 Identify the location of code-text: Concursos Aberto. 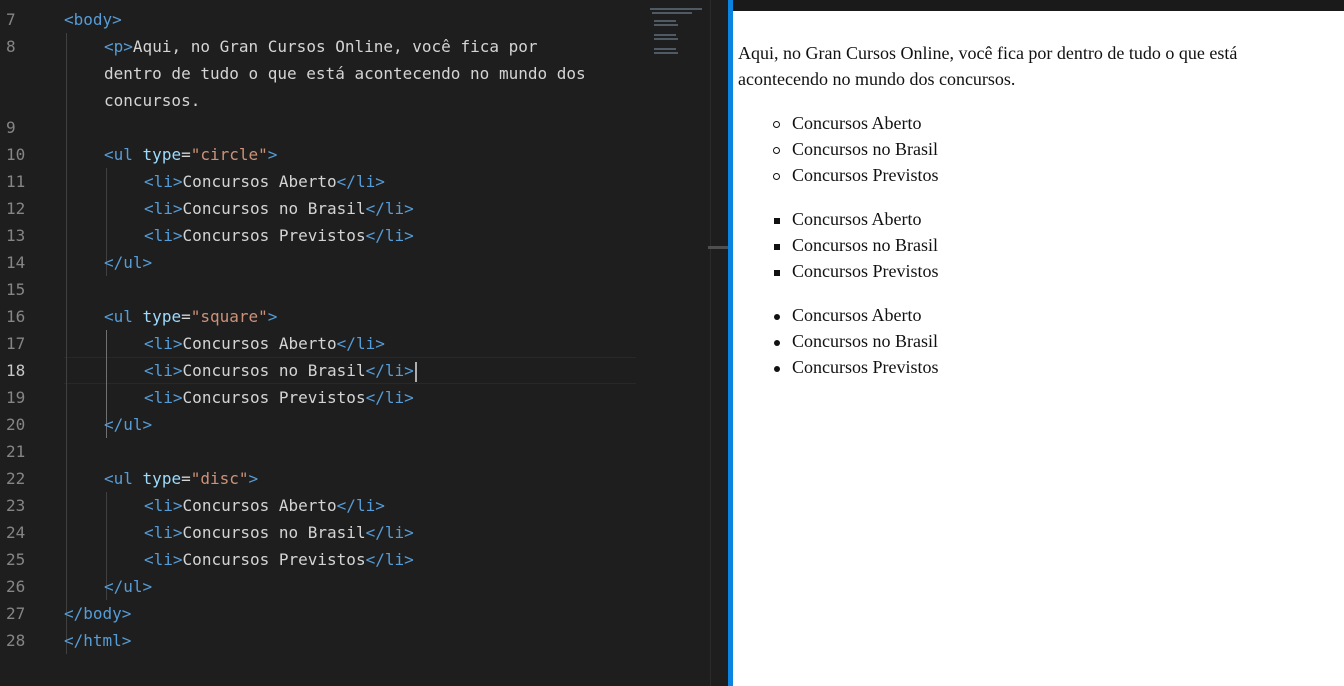
(259, 343).